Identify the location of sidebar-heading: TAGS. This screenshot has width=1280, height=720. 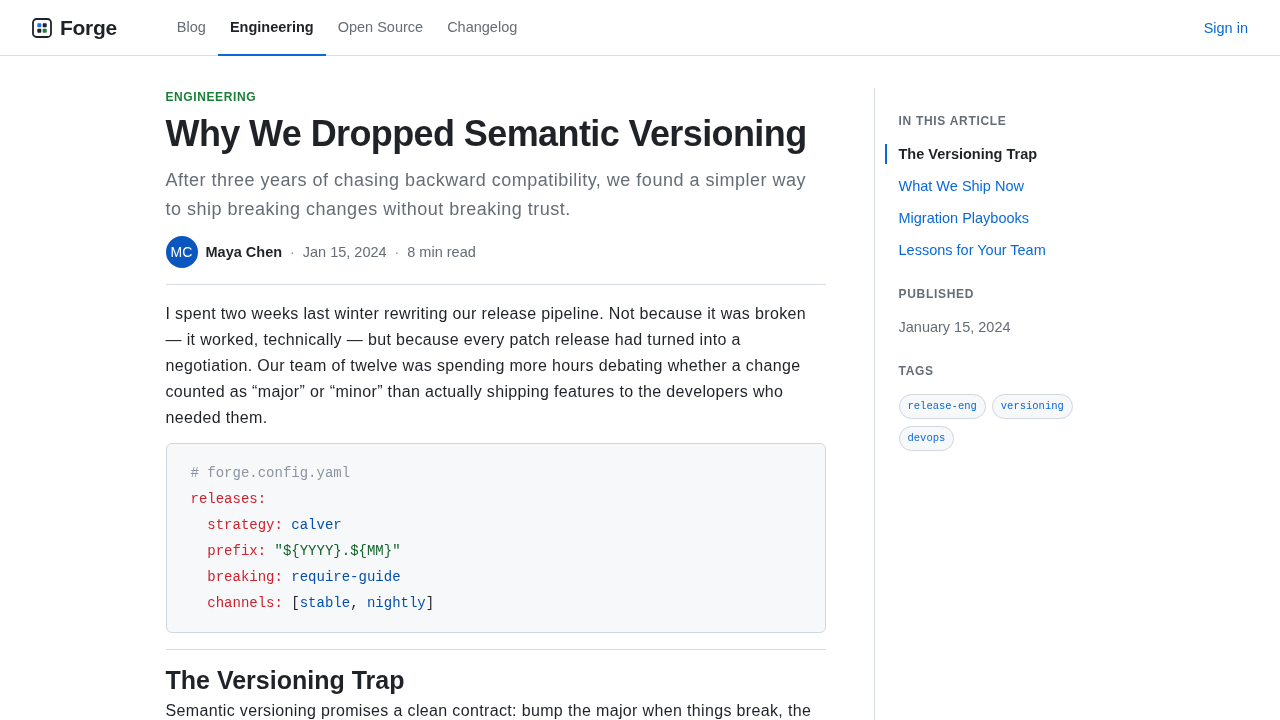
(916, 371).